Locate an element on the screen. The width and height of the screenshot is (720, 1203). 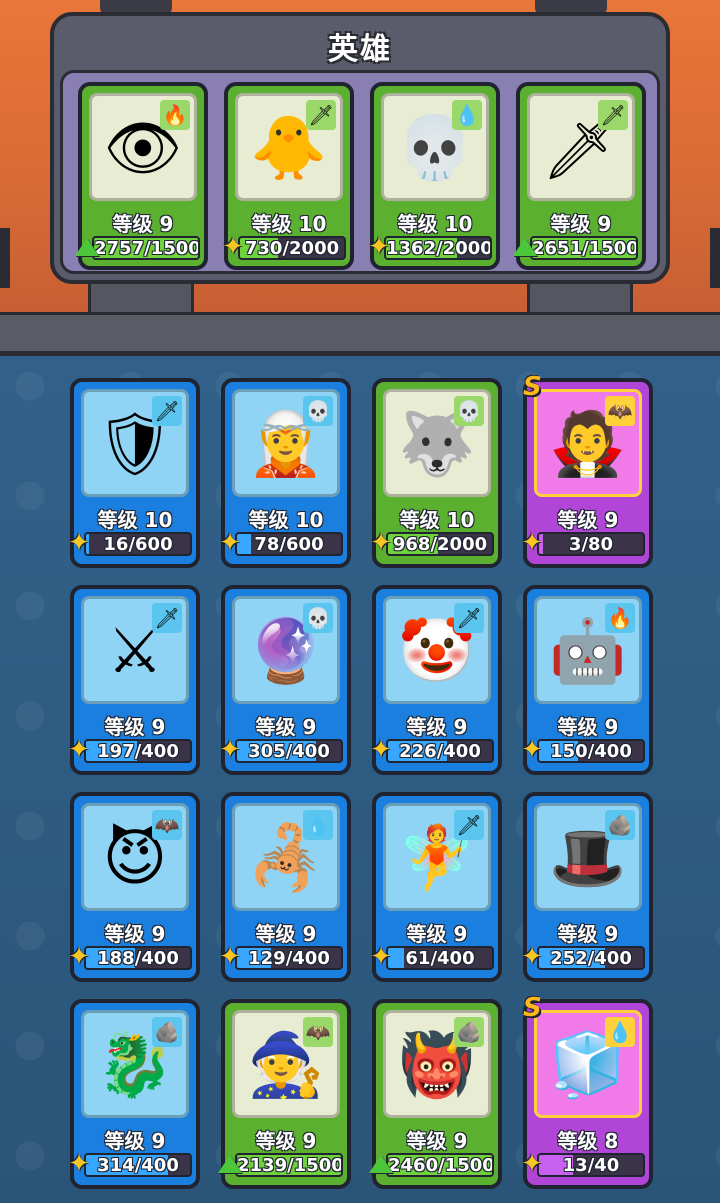
hero-card: 🤡 🗡 等级 9 226/400 ✦ is located at coordinates (436, 680).